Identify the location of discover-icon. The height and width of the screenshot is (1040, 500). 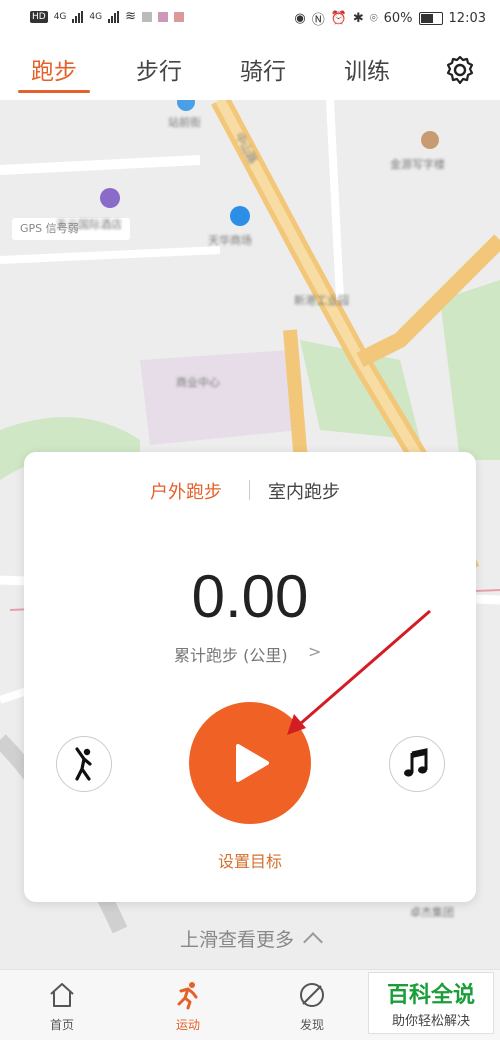
(312, 995).